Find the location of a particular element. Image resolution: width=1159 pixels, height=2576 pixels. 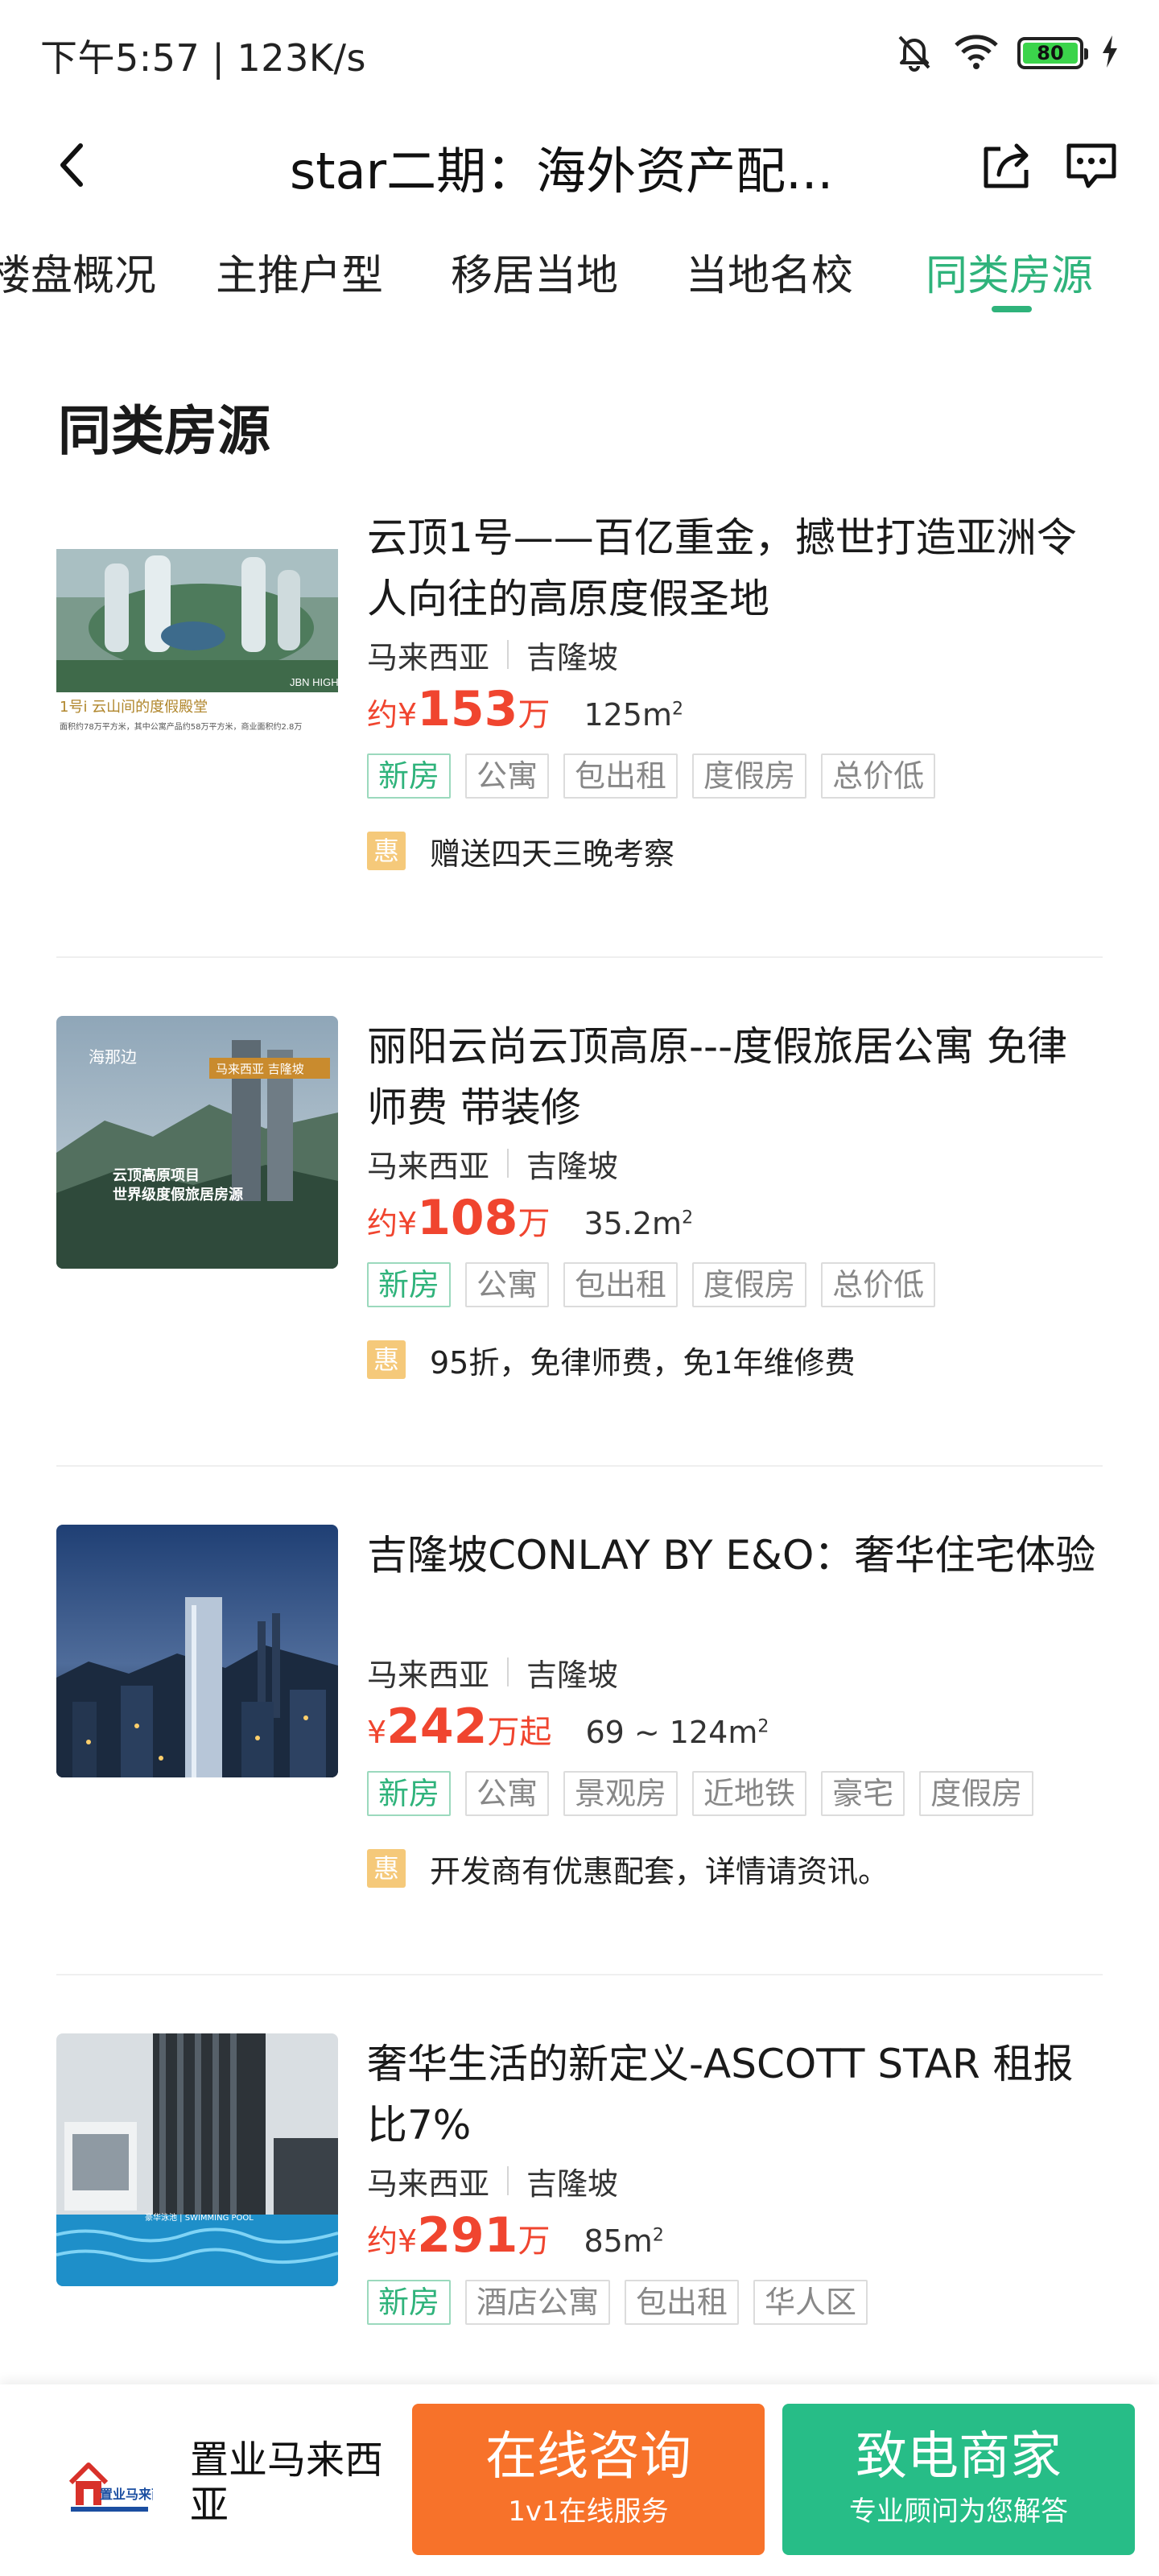

listing-tags: 新房 公寓 包出租 度假房 总价低 is located at coordinates (737, 776).